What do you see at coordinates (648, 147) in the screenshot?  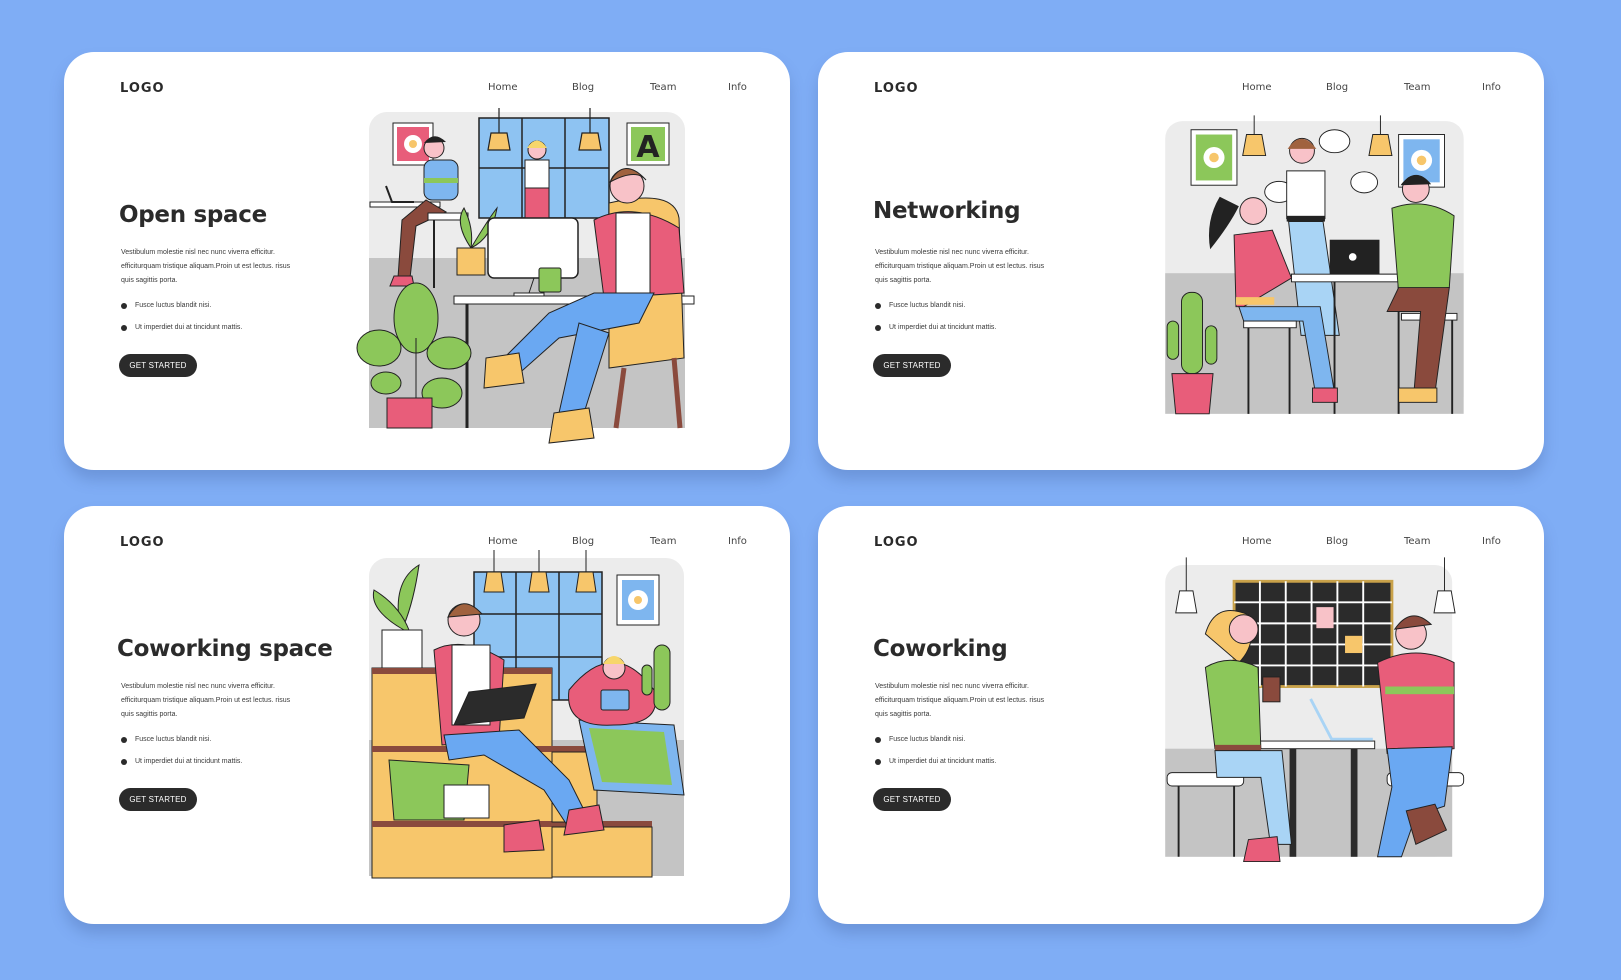 I see `svg-text: A` at bounding box center [648, 147].